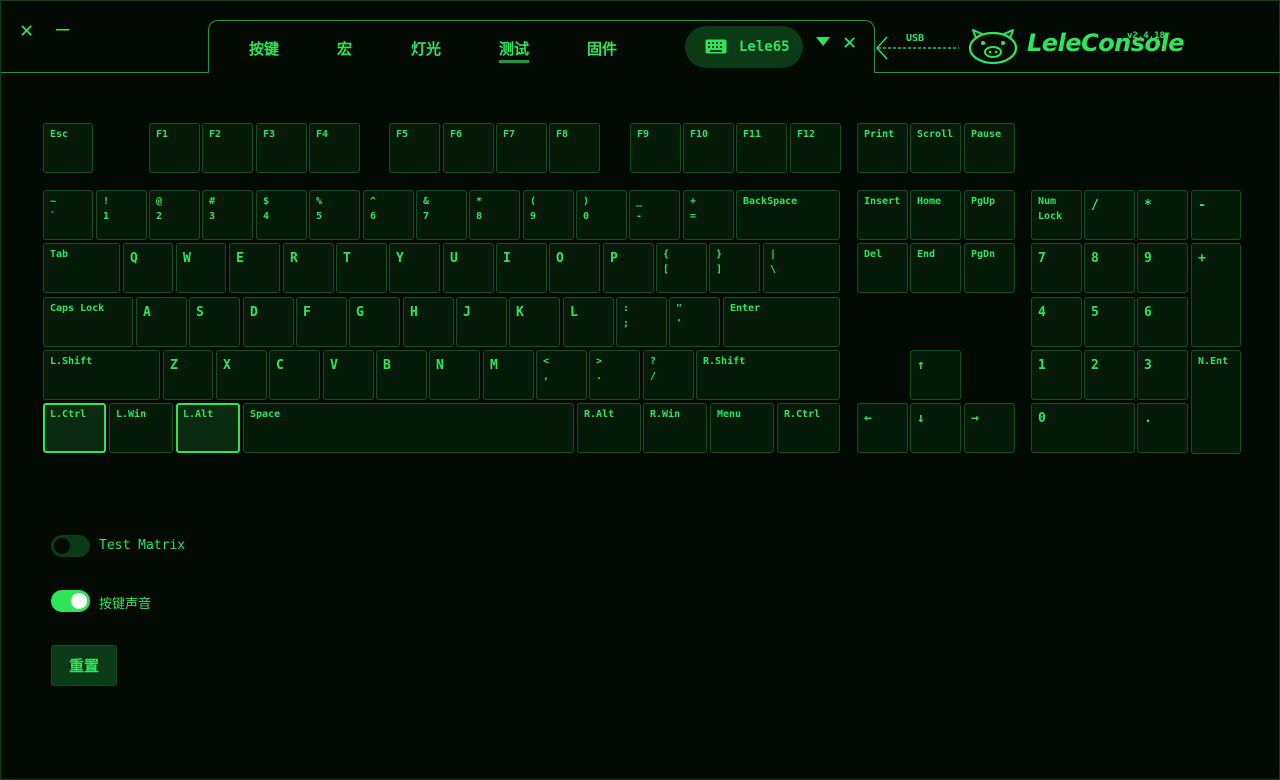  What do you see at coordinates (148, 268) in the screenshot?
I see `key-q: Q` at bounding box center [148, 268].